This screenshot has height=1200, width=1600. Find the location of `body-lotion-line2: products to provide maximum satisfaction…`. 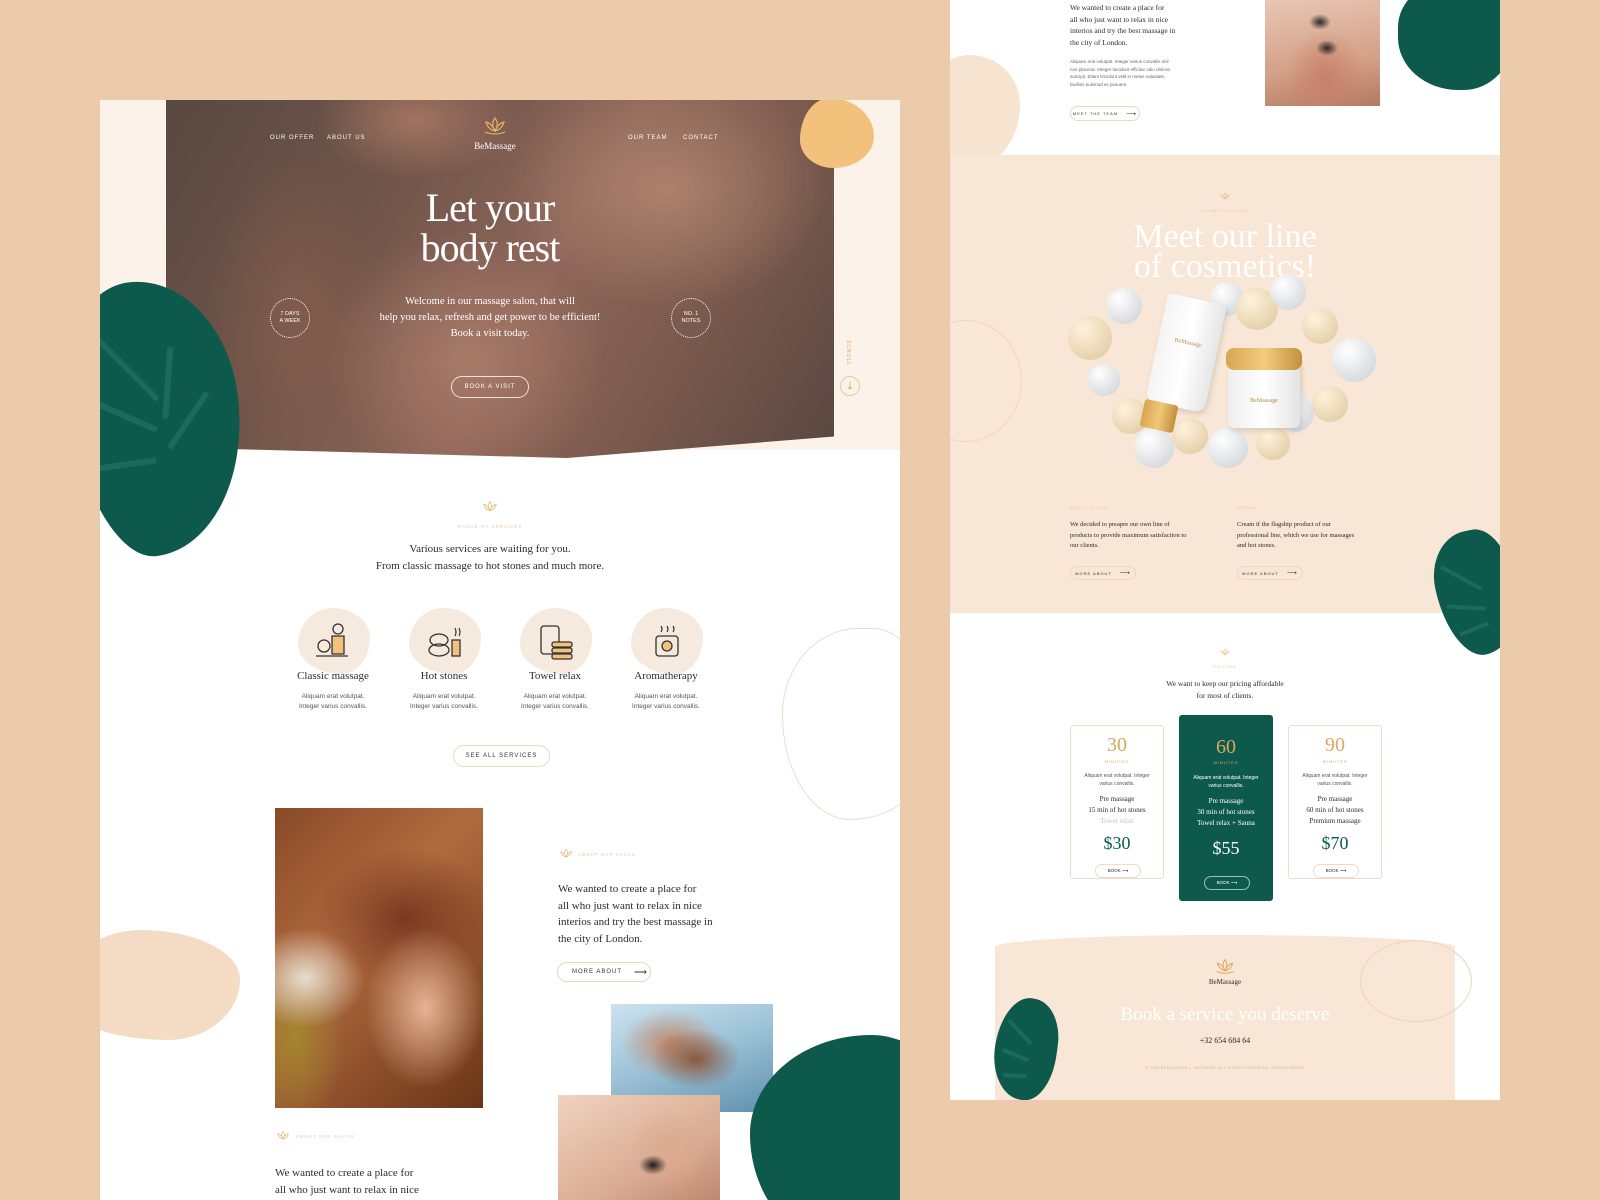

body-lotion-line2: products to provide maximum satisfaction… is located at coordinates (1128, 535).